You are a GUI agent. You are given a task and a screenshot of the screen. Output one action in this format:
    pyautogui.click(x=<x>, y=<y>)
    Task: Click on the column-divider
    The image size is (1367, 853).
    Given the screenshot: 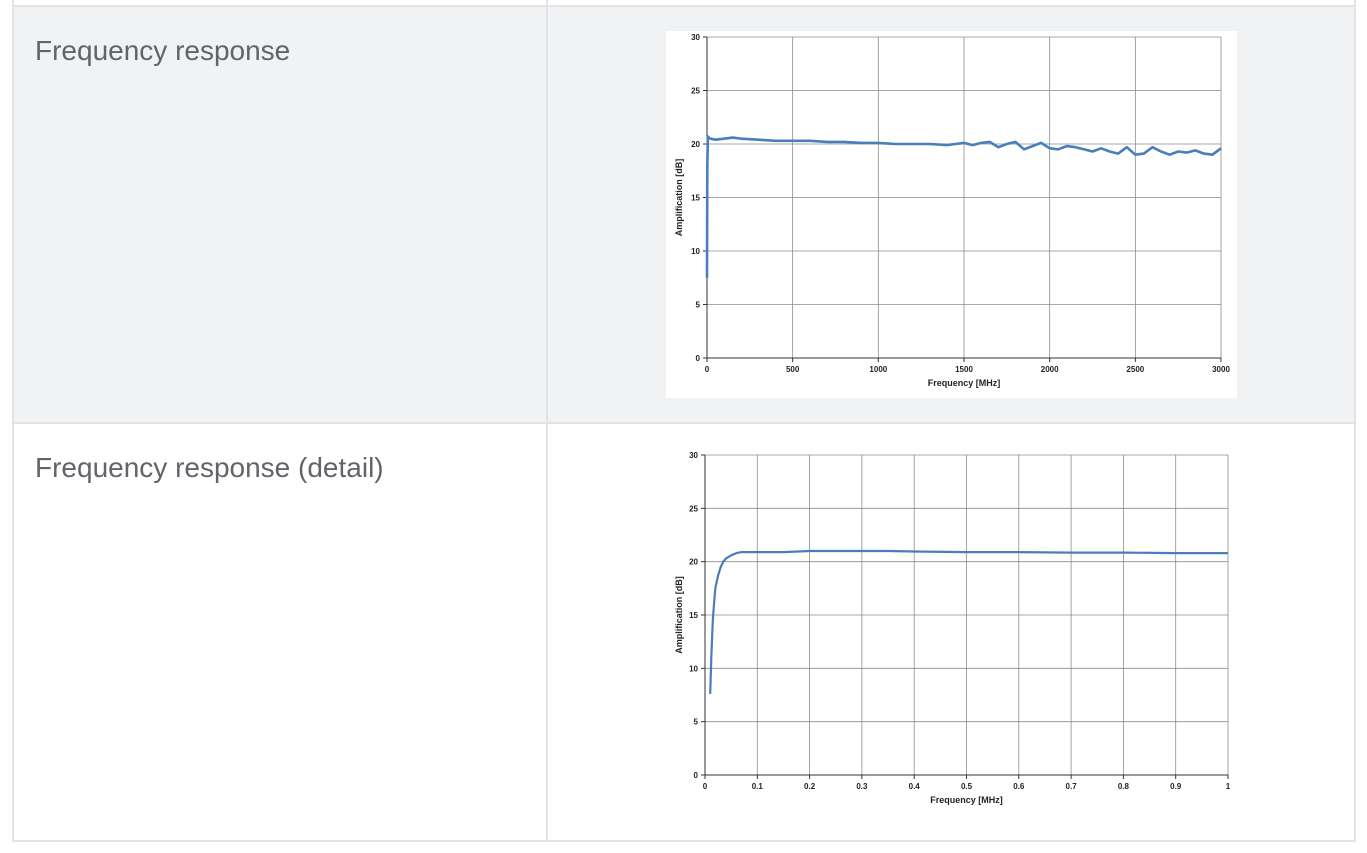 What is the action you would take?
    pyautogui.click(x=547, y=421)
    